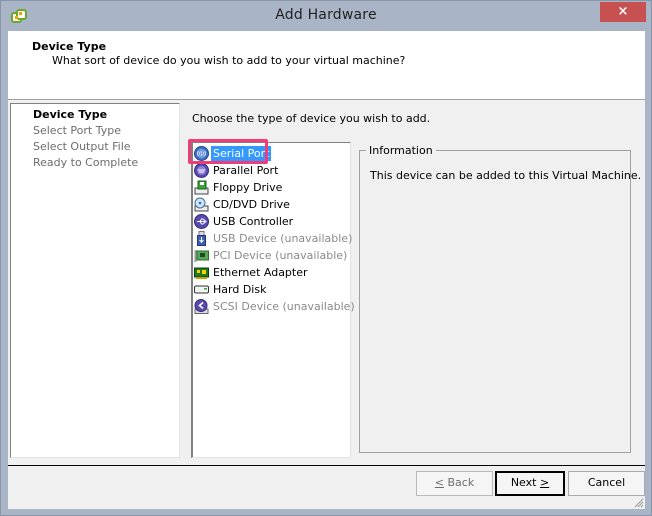 The width and height of the screenshot is (652, 516). Describe the element at coordinates (326, 466) in the screenshot. I see `footer-separator` at that location.